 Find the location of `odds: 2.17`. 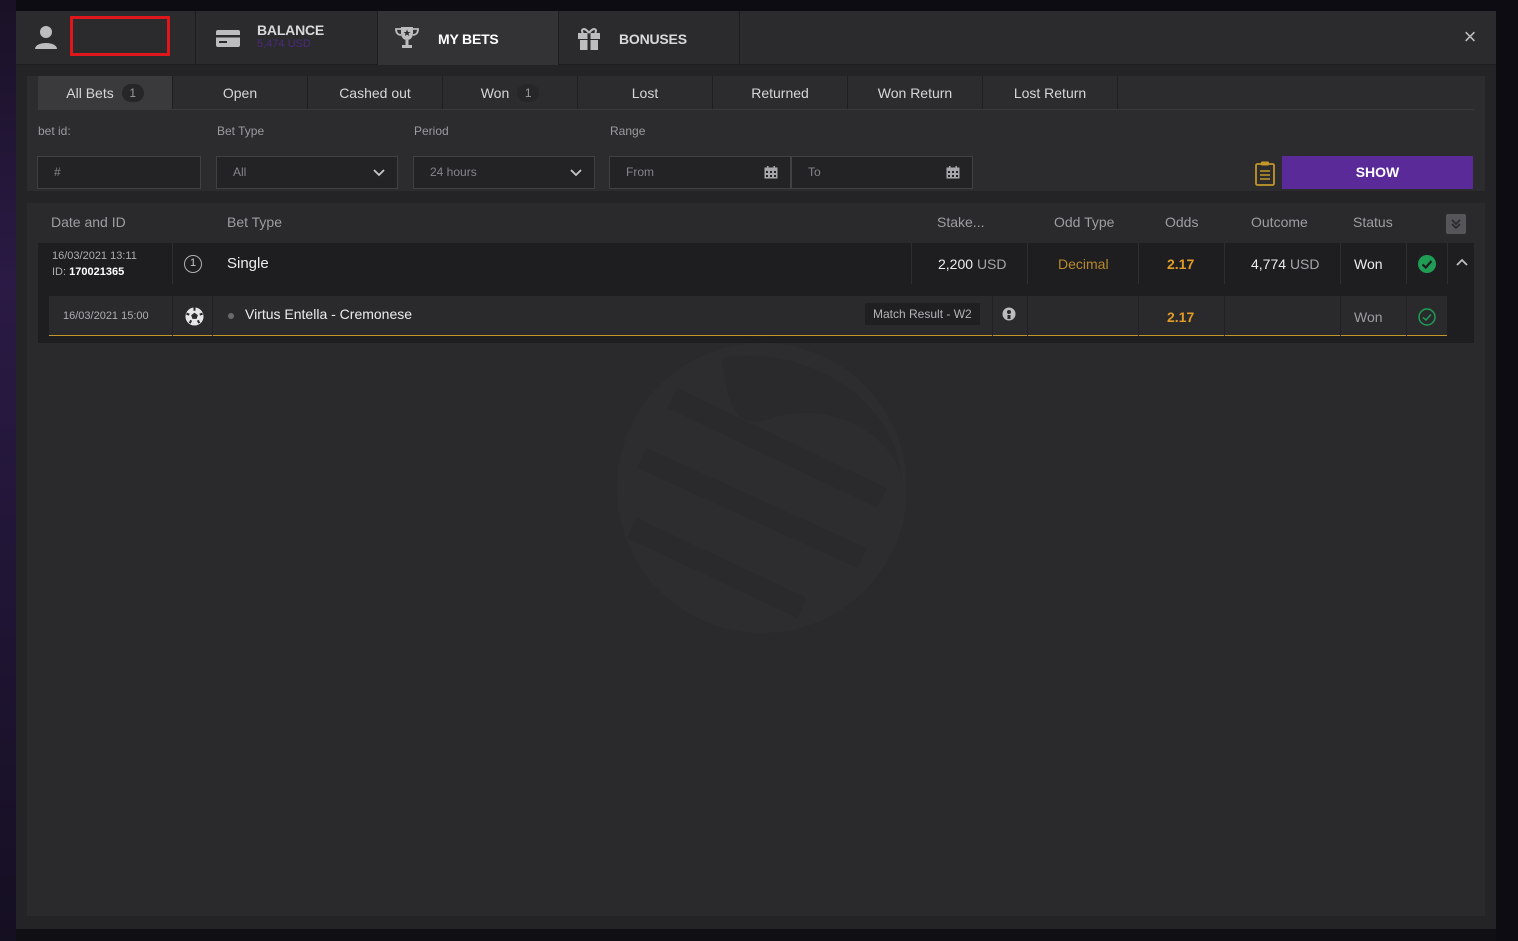

odds: 2.17 is located at coordinates (1181, 264).